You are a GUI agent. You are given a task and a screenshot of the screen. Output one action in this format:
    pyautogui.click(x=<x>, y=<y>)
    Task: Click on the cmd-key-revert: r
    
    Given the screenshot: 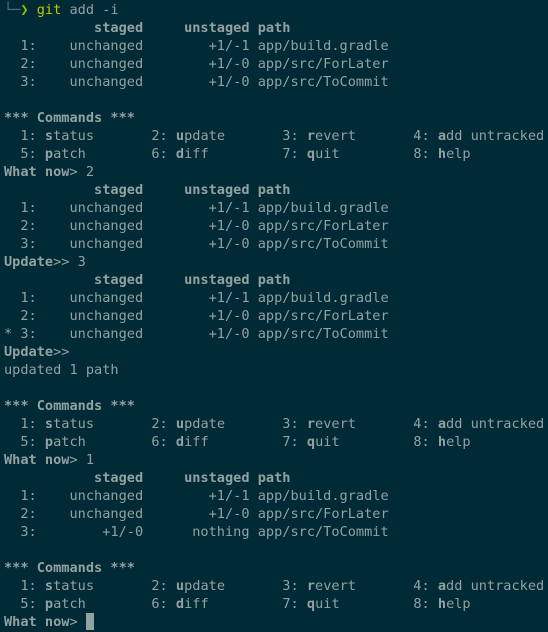 What is the action you would take?
    pyautogui.click(x=311, y=136)
    